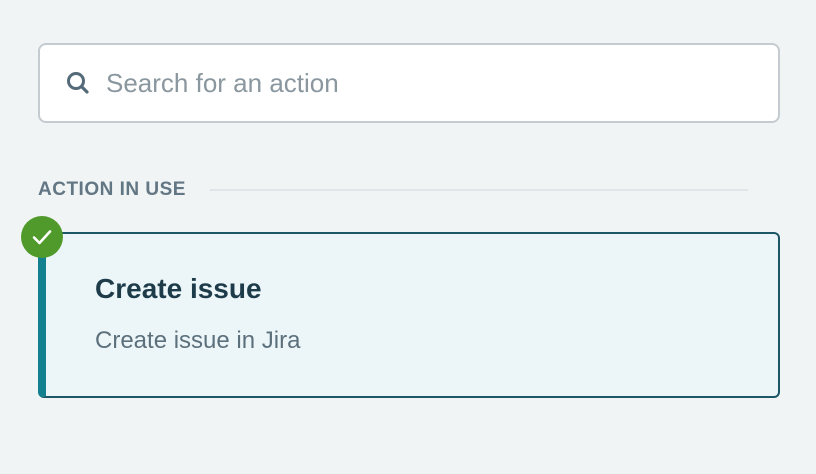  Describe the element at coordinates (42, 237) in the screenshot. I see `check-circle-icon` at that location.